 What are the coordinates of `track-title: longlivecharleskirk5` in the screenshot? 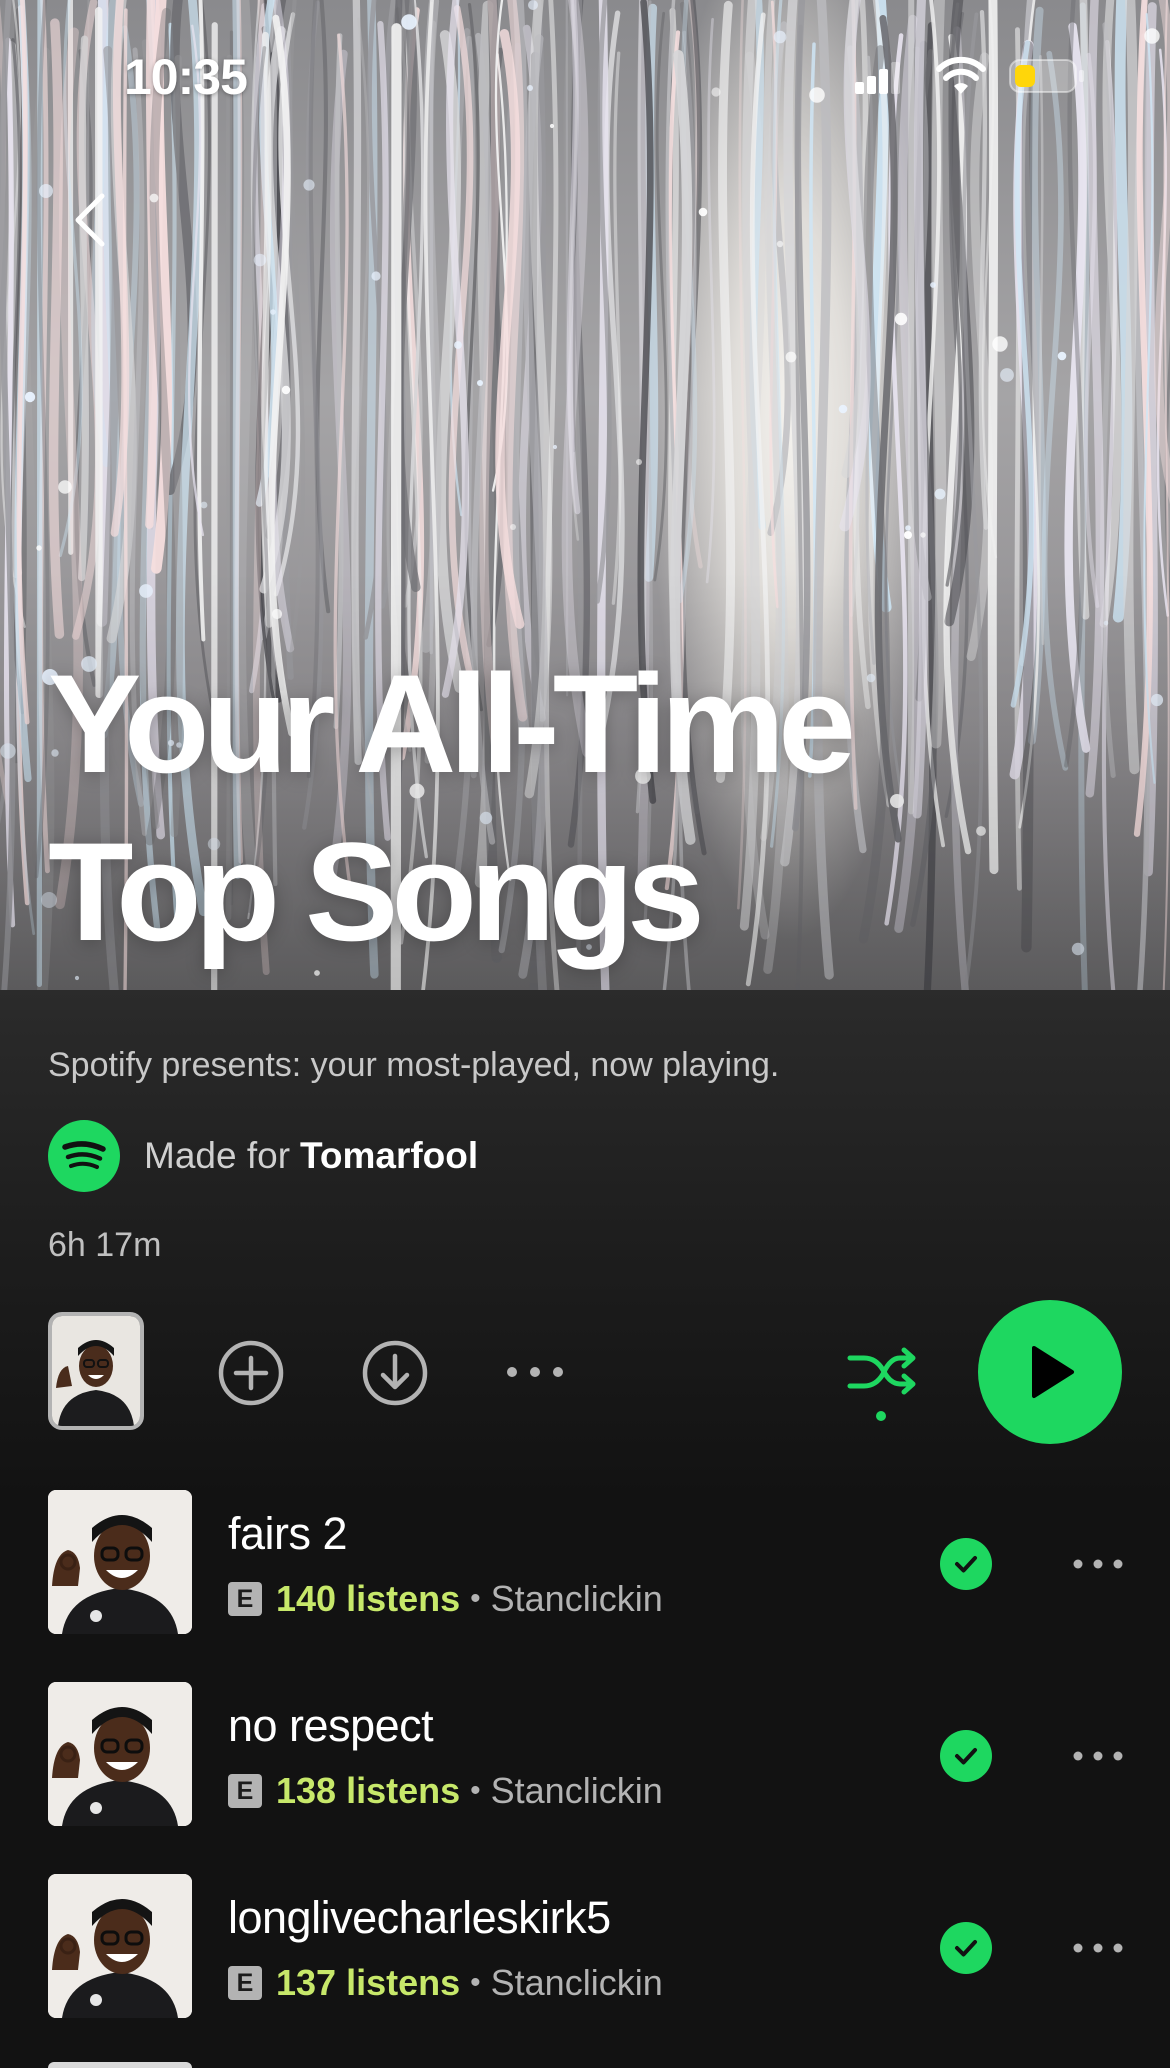 It's located at (419, 1917).